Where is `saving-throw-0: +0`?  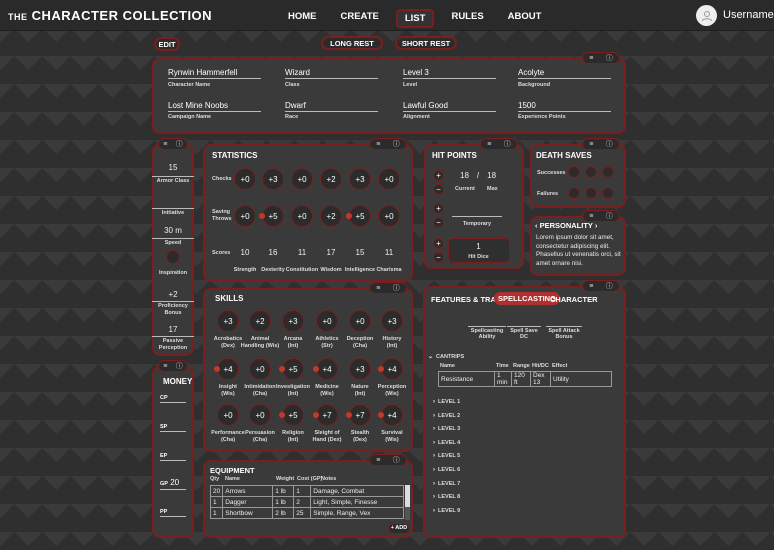
saving-throw-0: +0 is located at coordinates (245, 216).